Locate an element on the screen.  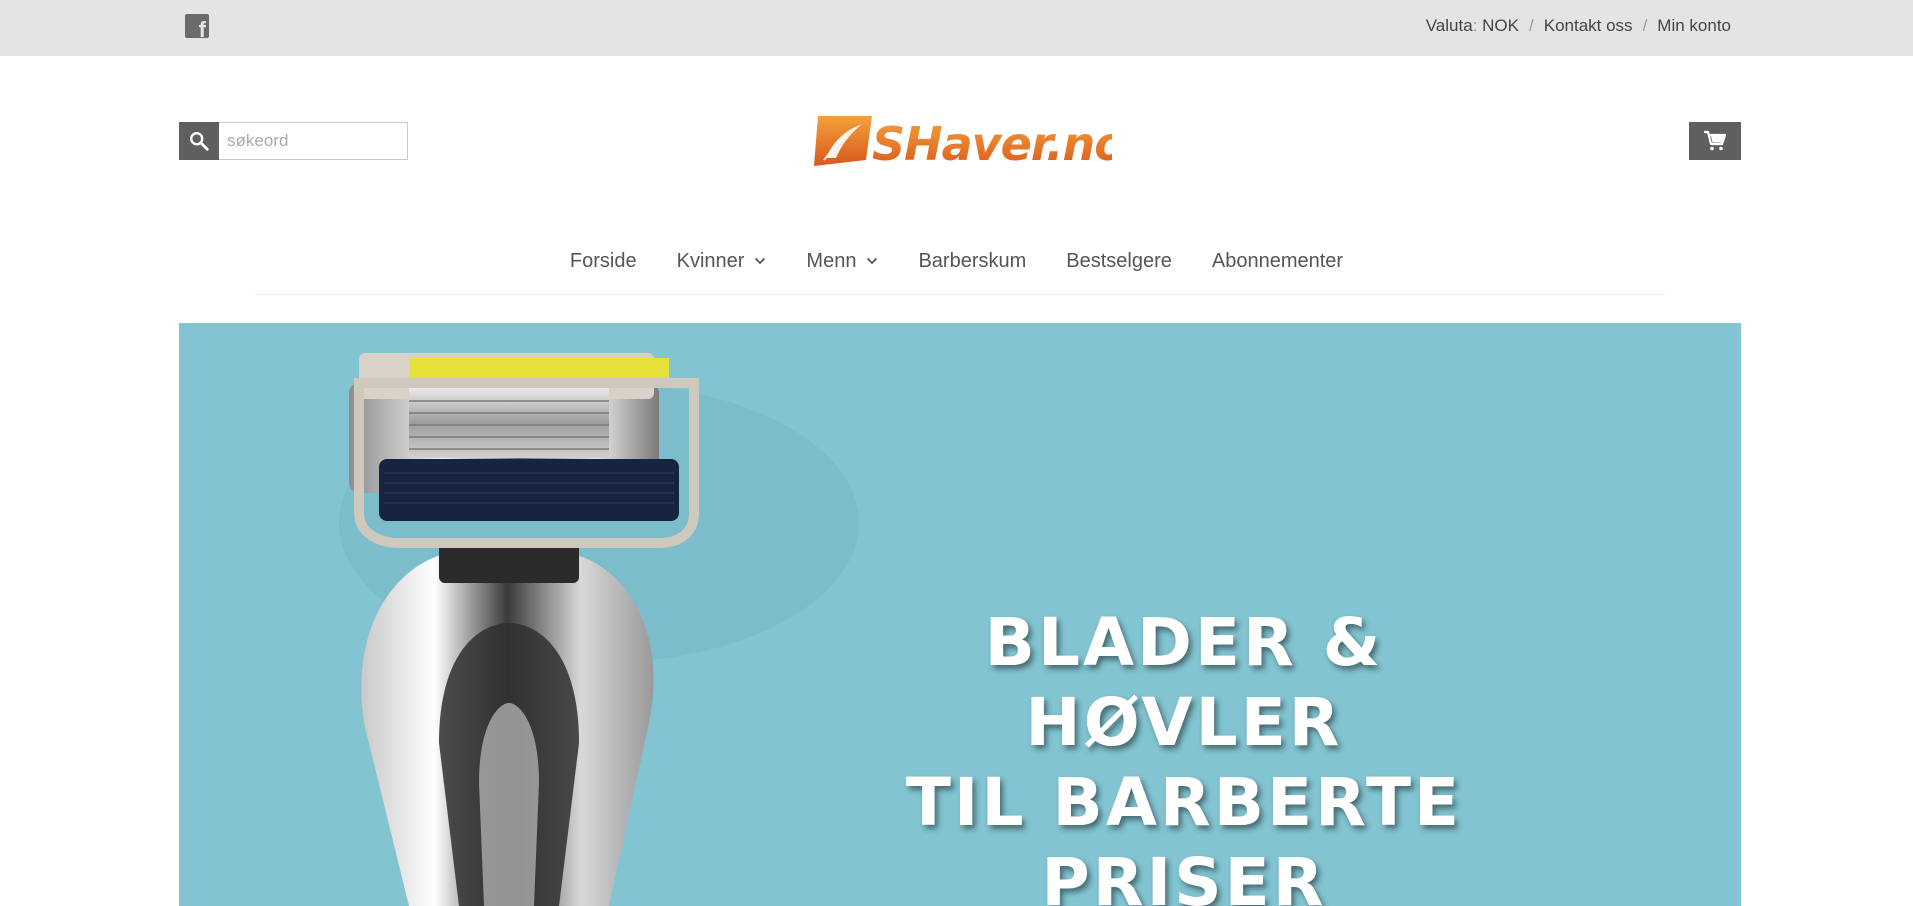
search-bar is located at coordinates (293, 141).